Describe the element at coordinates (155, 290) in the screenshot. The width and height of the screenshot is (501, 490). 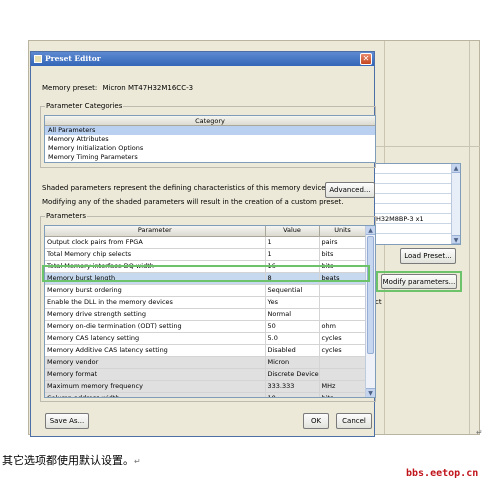
I see `param-name-cell: Memory burst ordering` at that location.